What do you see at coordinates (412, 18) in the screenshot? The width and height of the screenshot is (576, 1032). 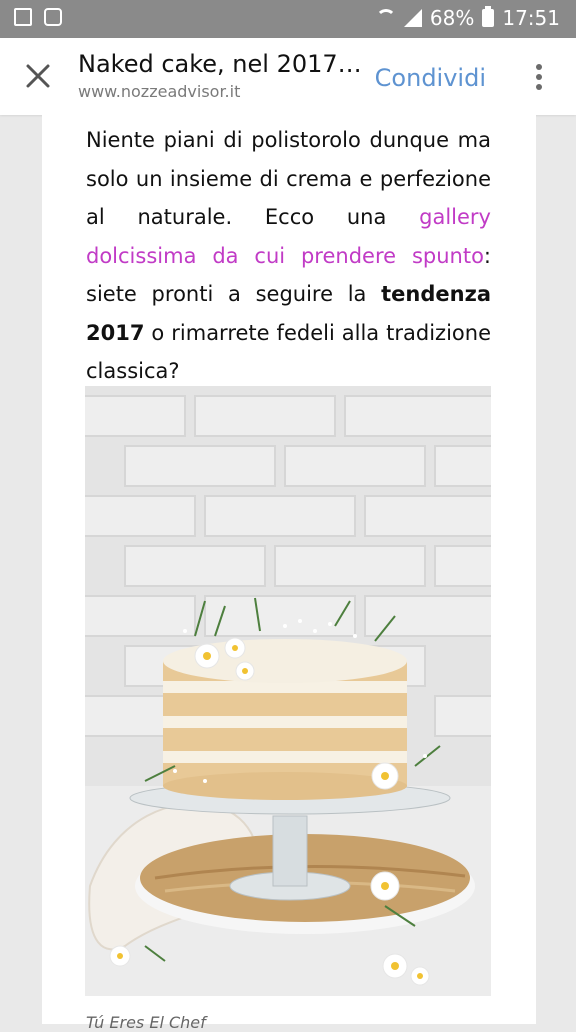 I see `signal-icon` at bounding box center [412, 18].